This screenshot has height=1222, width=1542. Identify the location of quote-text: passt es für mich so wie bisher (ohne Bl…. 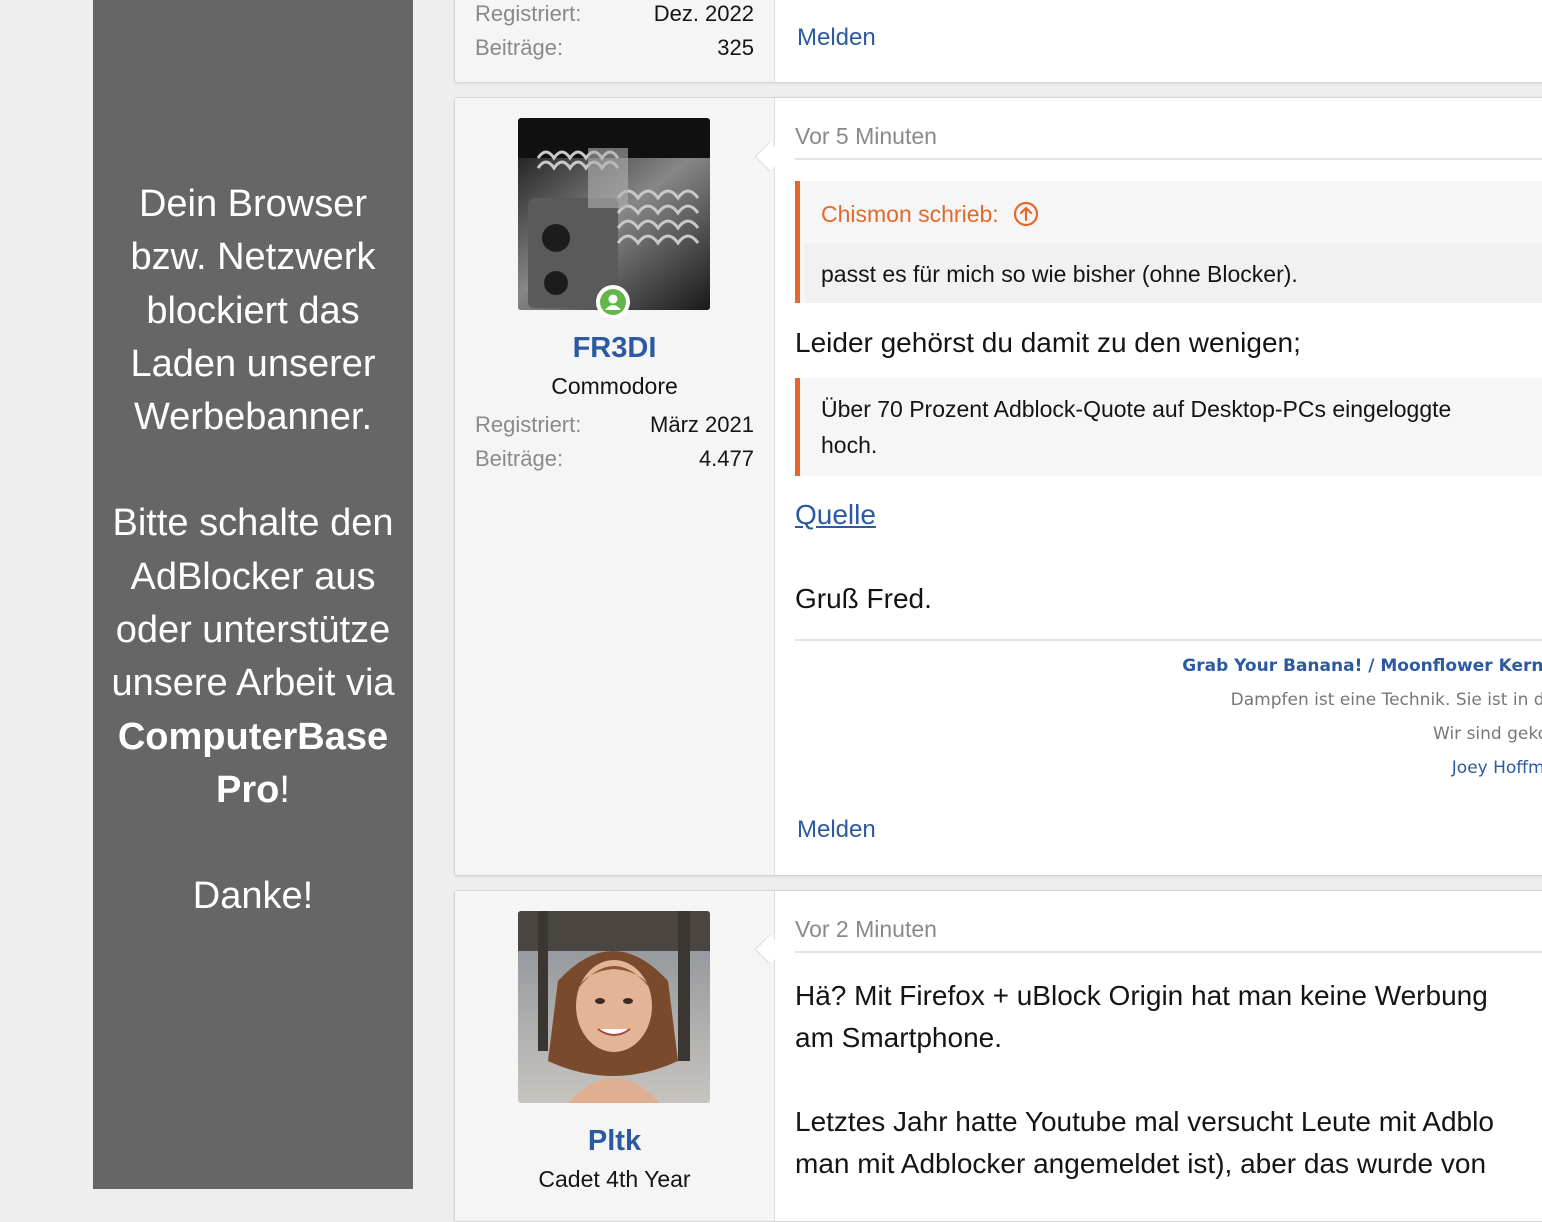
(1059, 274).